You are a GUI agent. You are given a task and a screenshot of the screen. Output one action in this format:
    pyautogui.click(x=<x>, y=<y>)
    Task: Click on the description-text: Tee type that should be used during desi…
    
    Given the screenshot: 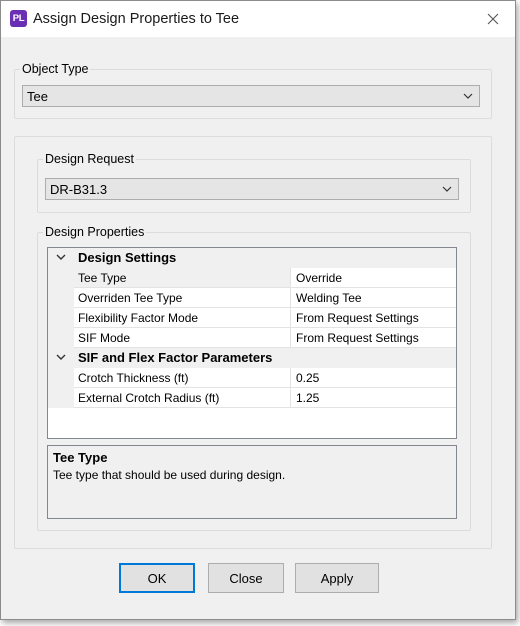 What is the action you would take?
    pyautogui.click(x=169, y=475)
    